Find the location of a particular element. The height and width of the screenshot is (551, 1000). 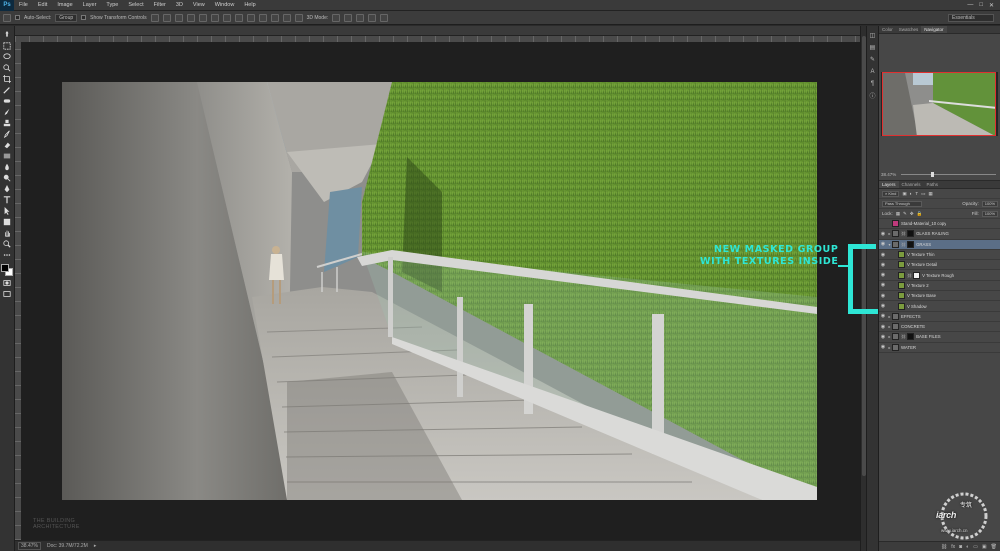

layer-style-icon: fx is located at coordinates (953, 547).